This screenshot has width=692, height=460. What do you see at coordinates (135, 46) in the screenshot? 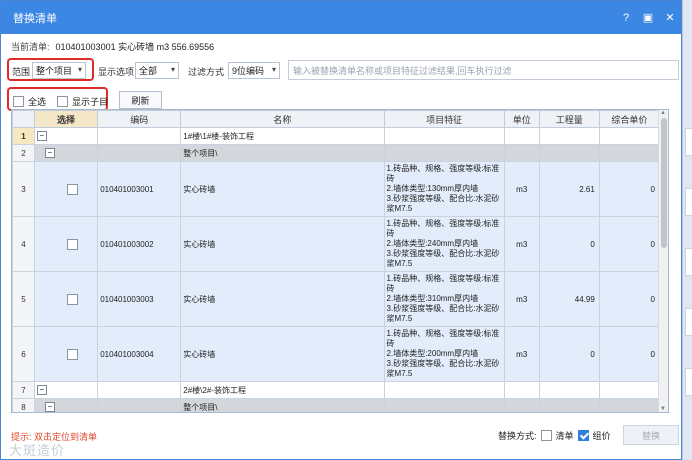
I see `current-list-value: 010401003001 实心砖墙 m3 556.69556` at bounding box center [135, 46].